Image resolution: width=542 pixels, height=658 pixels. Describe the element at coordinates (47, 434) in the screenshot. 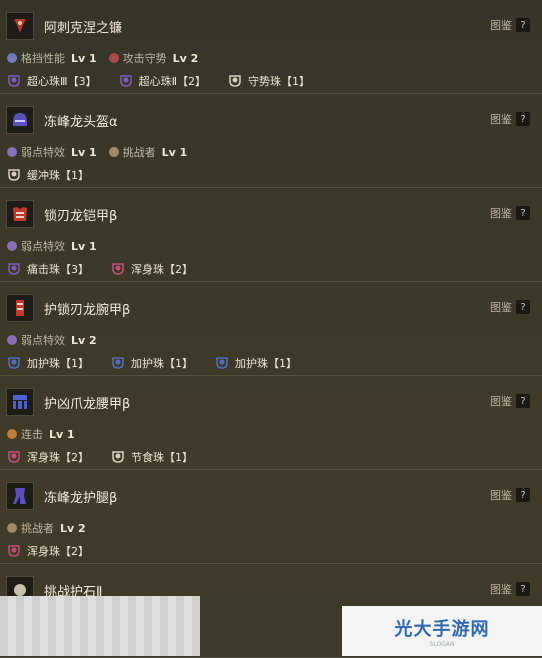

I see `skill-list: 连击 Lv 1` at that location.